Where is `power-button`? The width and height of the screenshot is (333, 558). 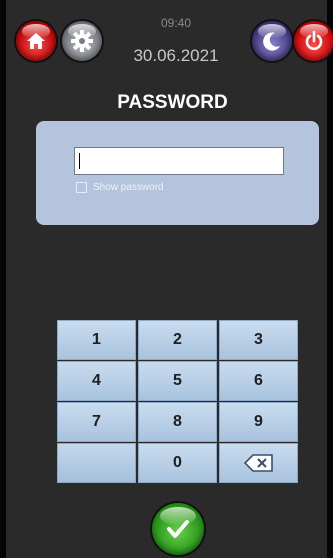 power-button is located at coordinates (313, 41).